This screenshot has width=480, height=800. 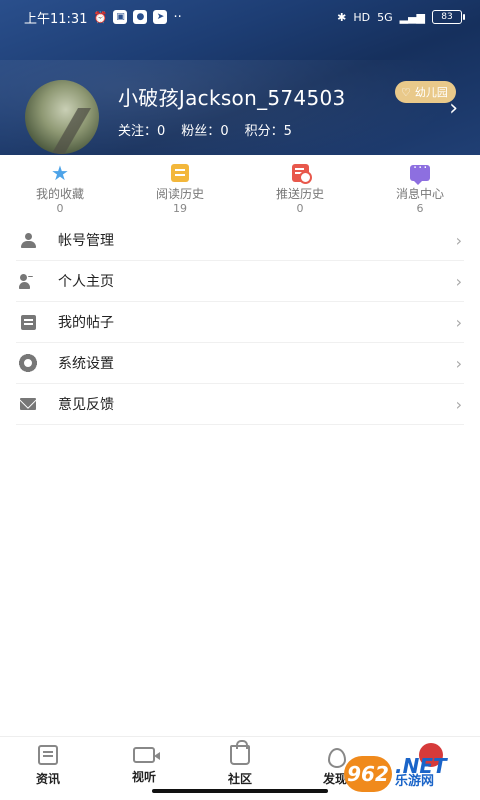 I want to click on menu-item-homepage: 个人主页 ›, so click(x=240, y=281).